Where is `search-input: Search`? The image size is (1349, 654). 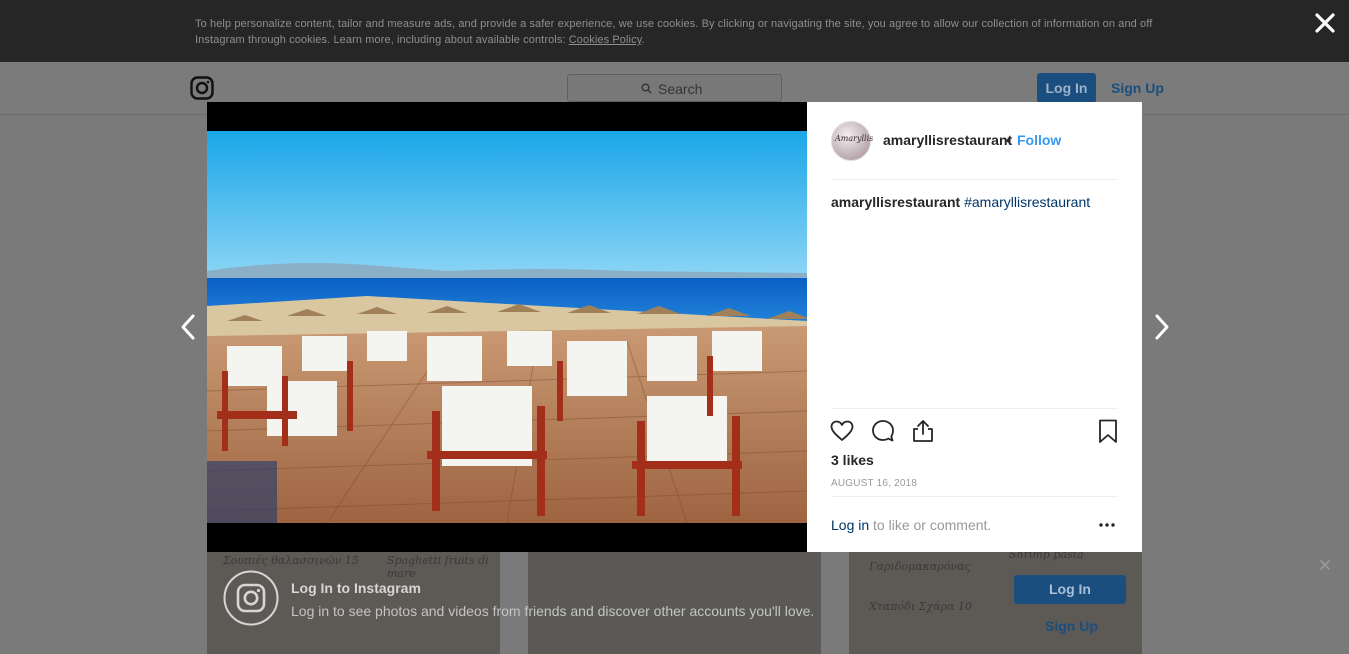 search-input: Search is located at coordinates (674, 88).